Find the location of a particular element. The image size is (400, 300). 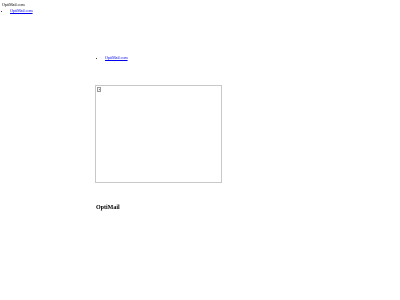

site-link: OptiMail.com is located at coordinates (21, 10).